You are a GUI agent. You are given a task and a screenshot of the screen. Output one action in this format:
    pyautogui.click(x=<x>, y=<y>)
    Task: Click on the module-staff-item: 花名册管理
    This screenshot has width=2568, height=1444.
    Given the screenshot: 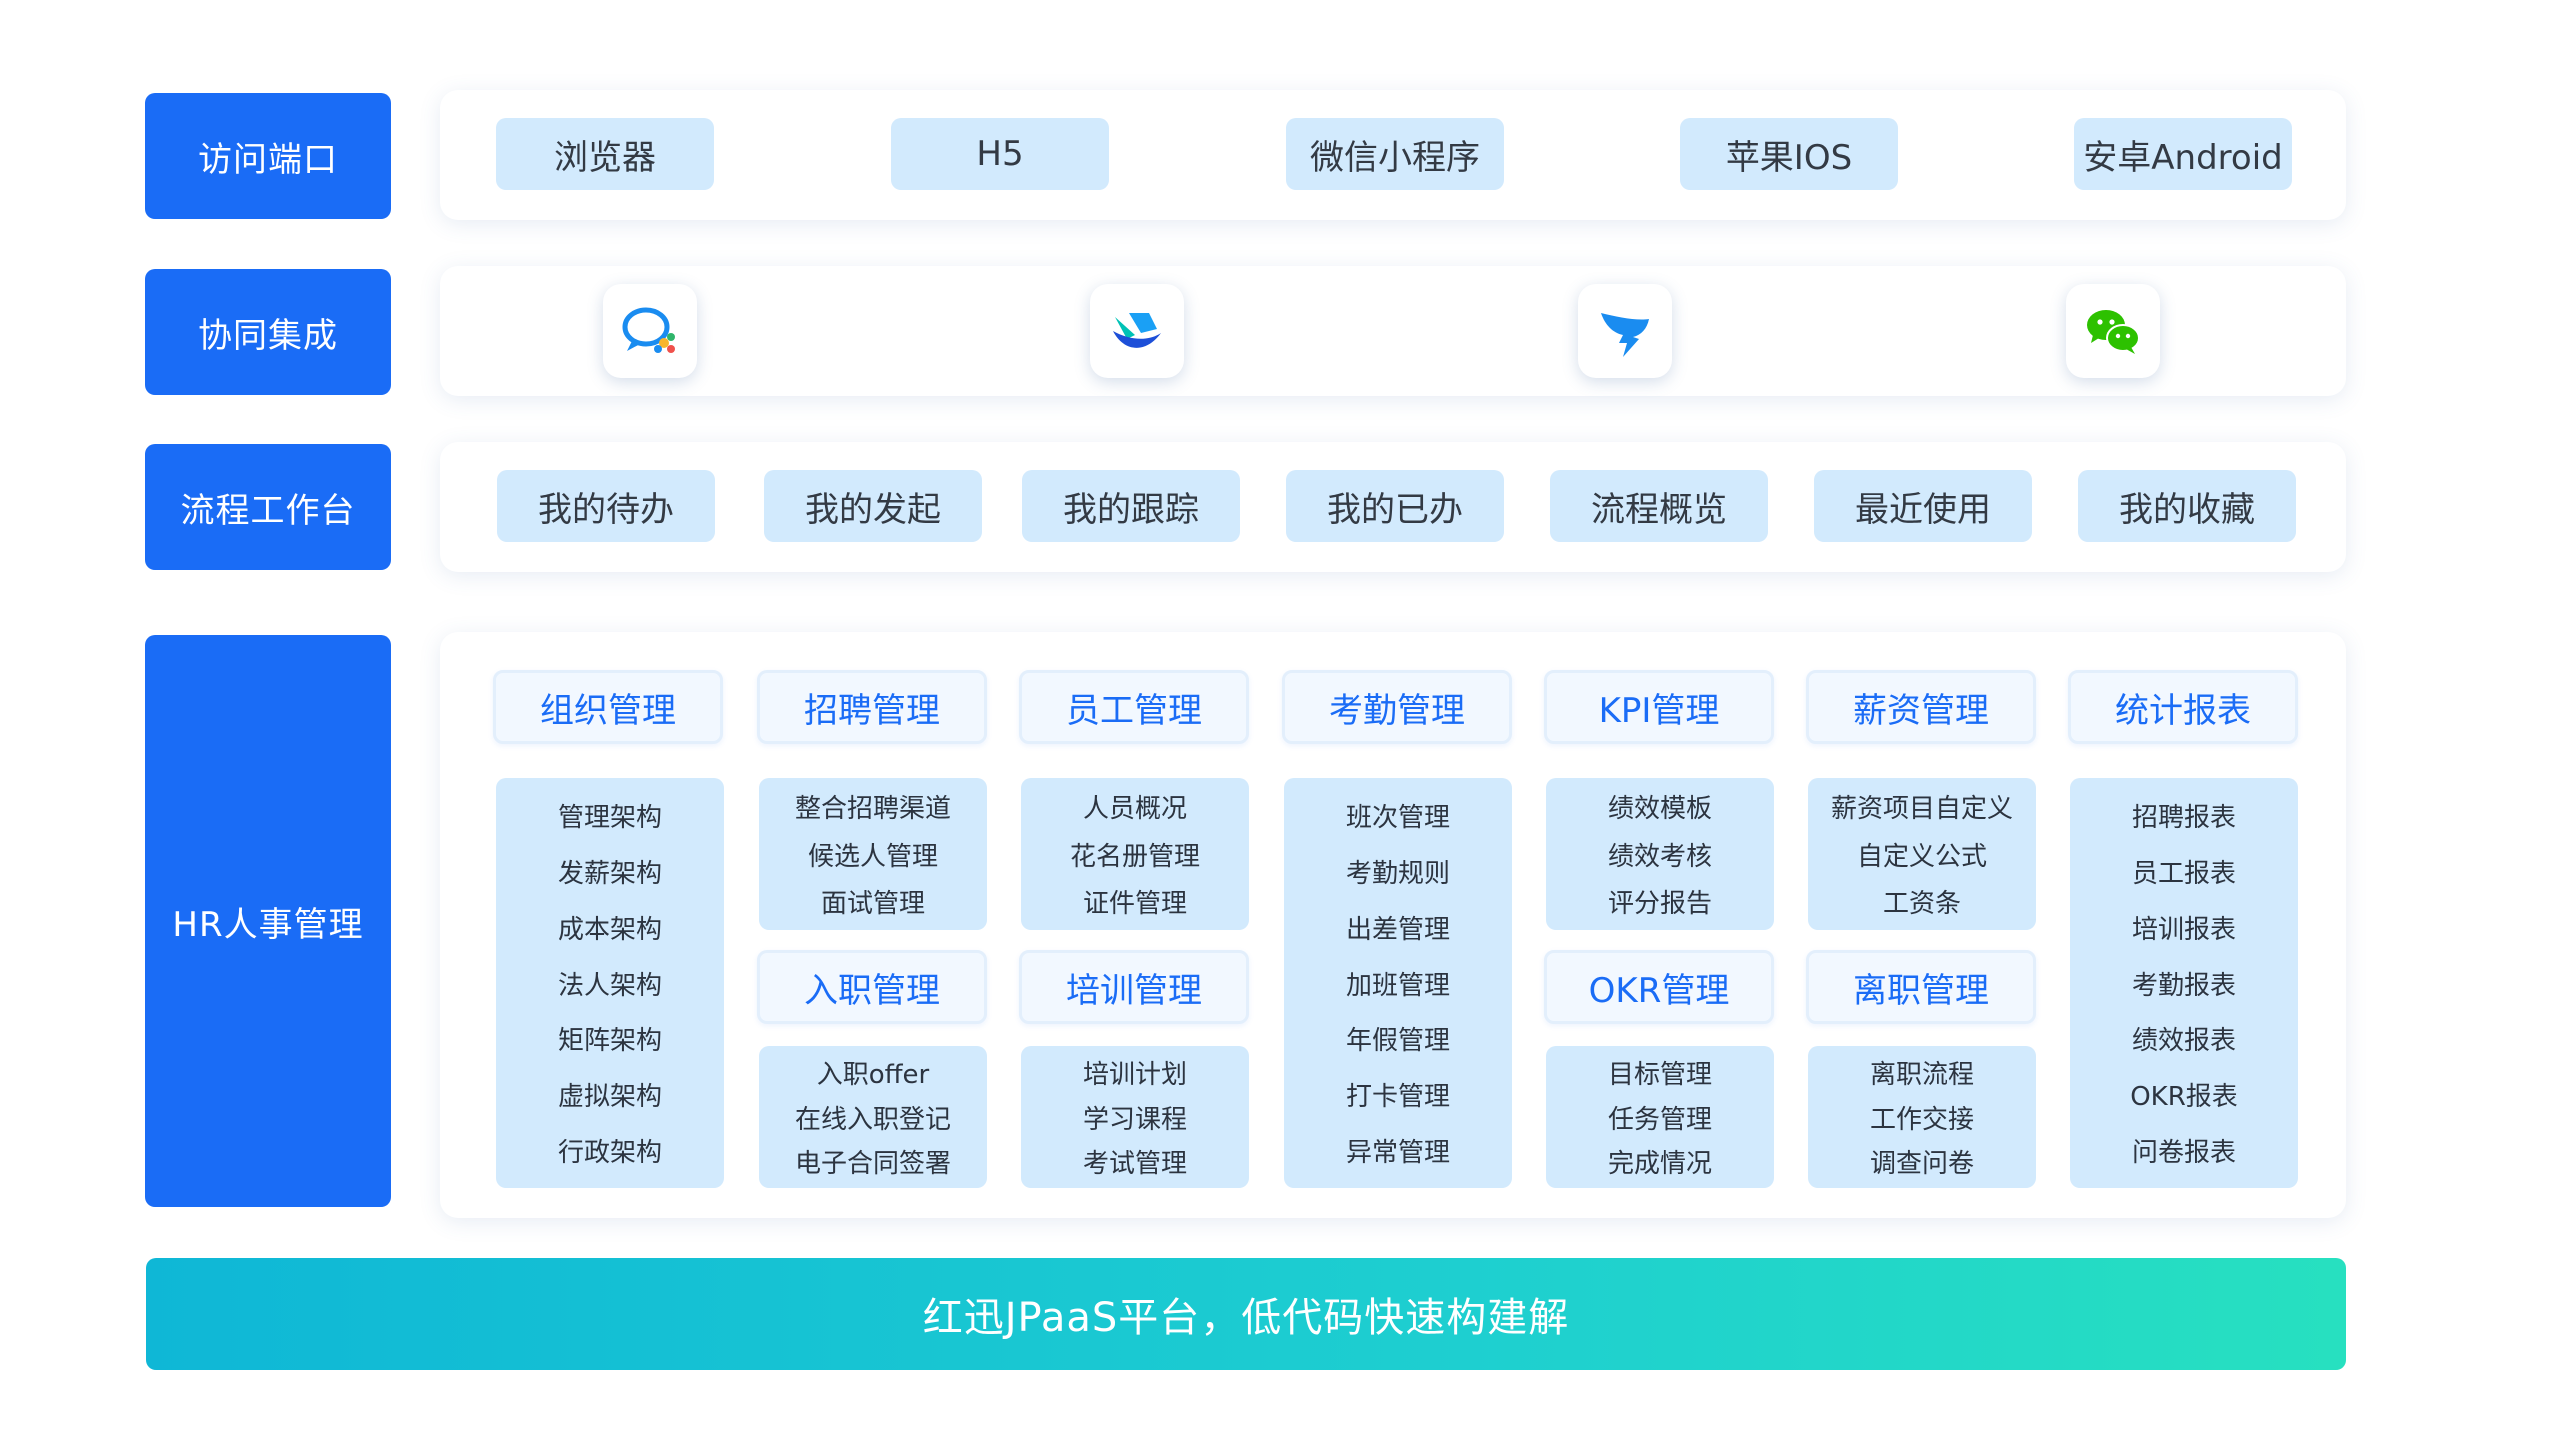 What is the action you would take?
    pyautogui.click(x=1135, y=854)
    